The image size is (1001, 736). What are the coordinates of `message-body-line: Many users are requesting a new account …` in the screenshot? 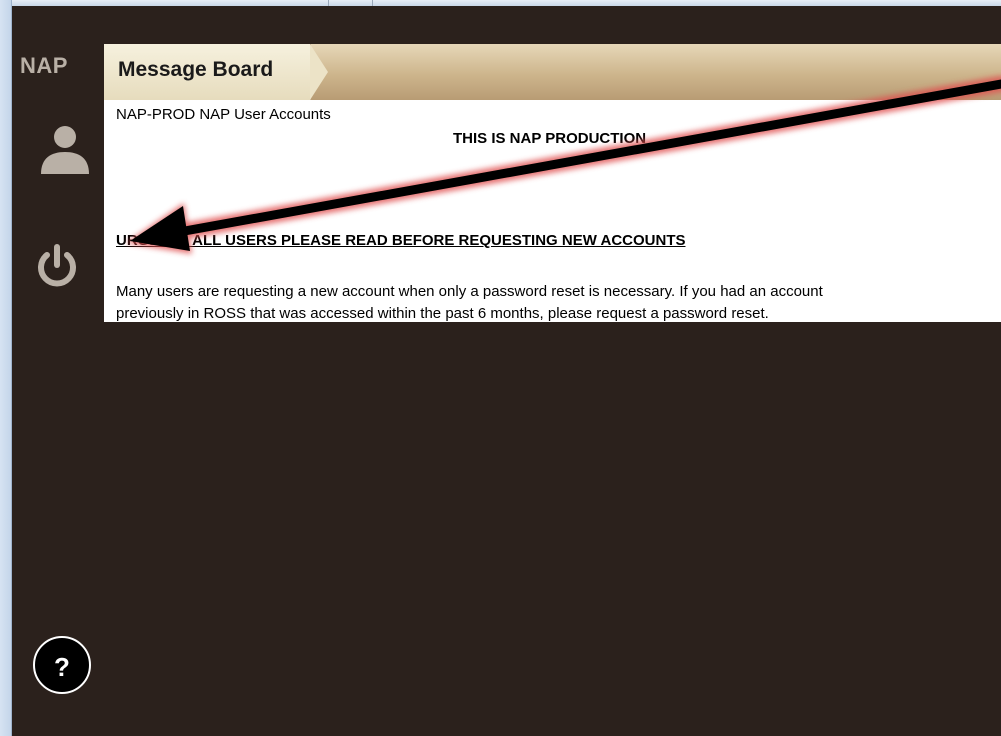 It's located at (469, 291).